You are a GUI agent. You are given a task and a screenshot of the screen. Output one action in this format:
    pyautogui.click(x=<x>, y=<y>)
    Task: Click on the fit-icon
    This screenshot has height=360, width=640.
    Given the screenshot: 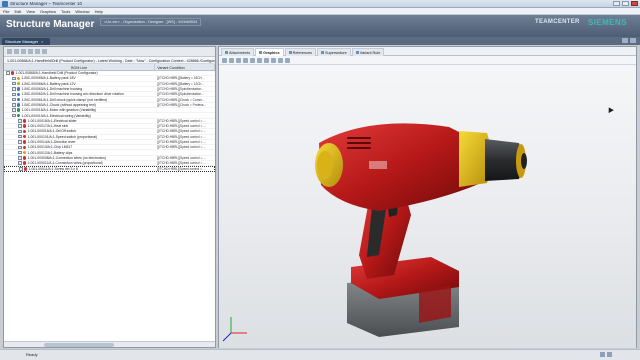 What is the action you would take?
    pyautogui.click(x=252, y=60)
    